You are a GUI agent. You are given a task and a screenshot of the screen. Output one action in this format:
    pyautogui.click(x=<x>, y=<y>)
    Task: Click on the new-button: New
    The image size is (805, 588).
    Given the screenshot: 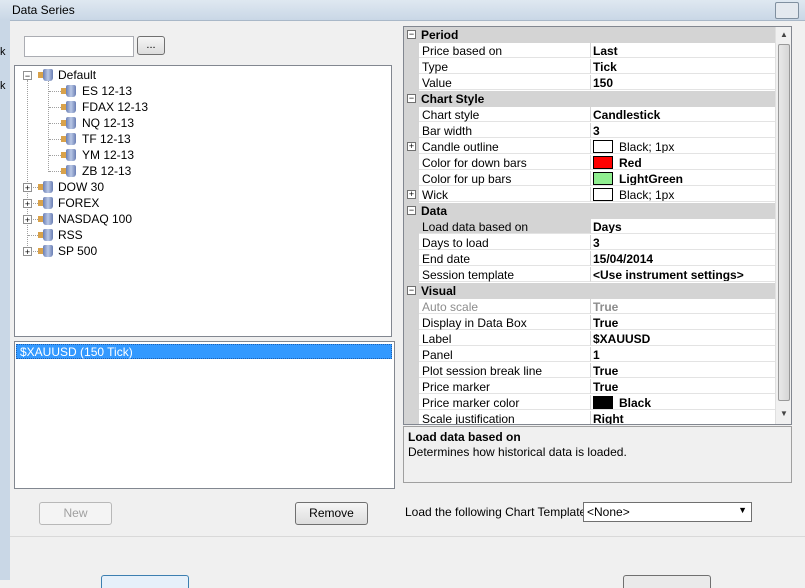 What is the action you would take?
    pyautogui.click(x=75, y=513)
    